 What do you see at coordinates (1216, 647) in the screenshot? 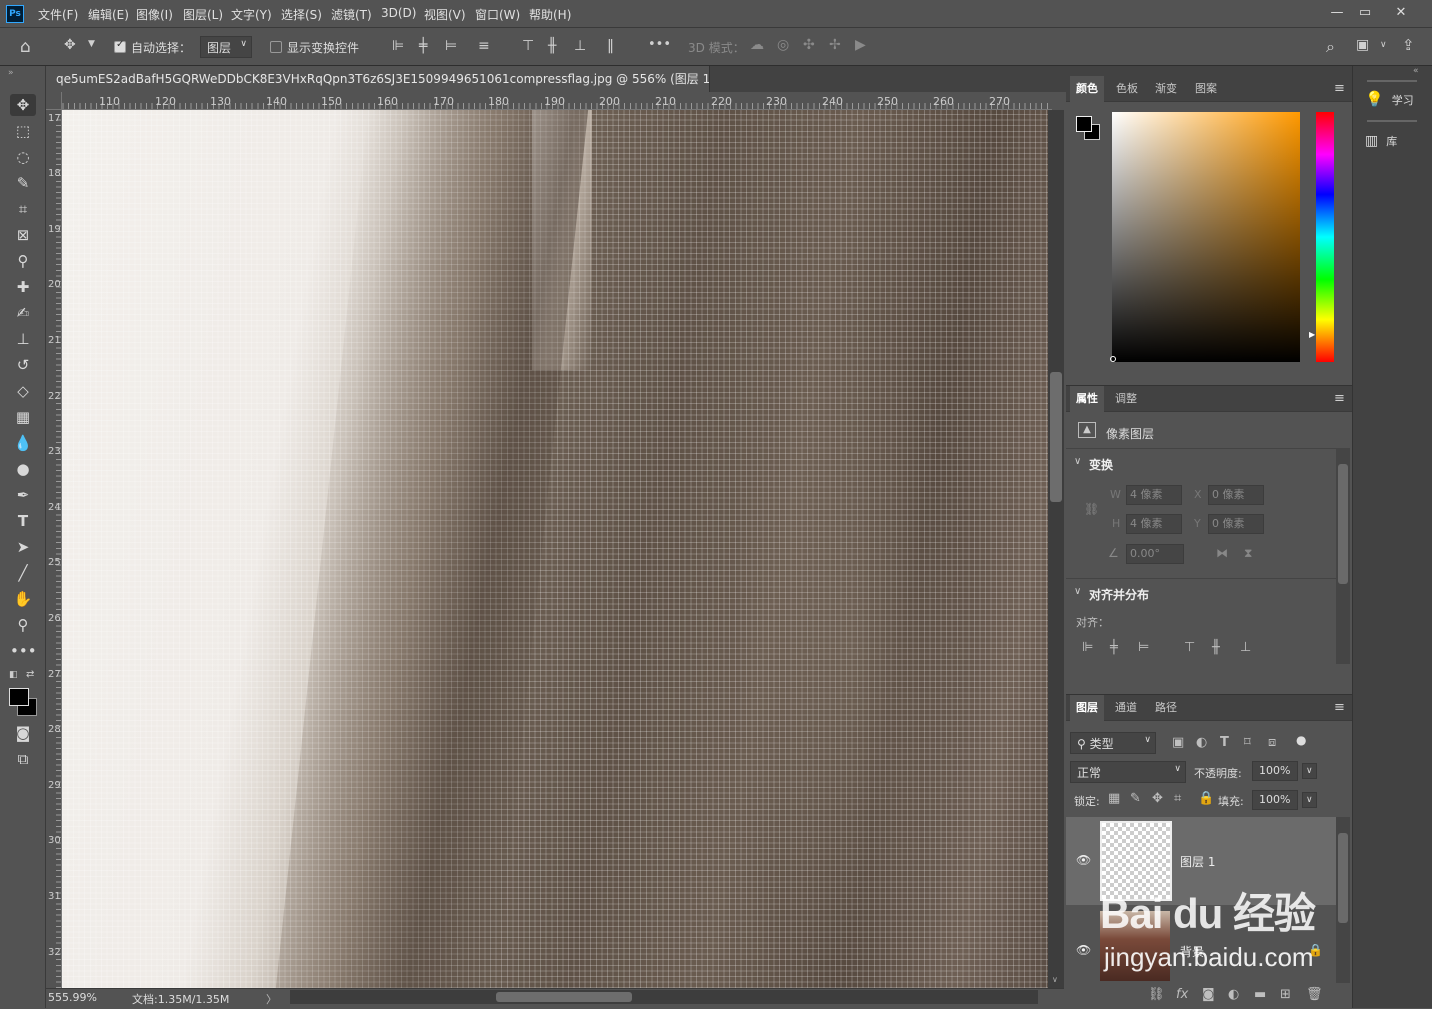
I see `align-center-v-icon: ╫` at bounding box center [1216, 647].